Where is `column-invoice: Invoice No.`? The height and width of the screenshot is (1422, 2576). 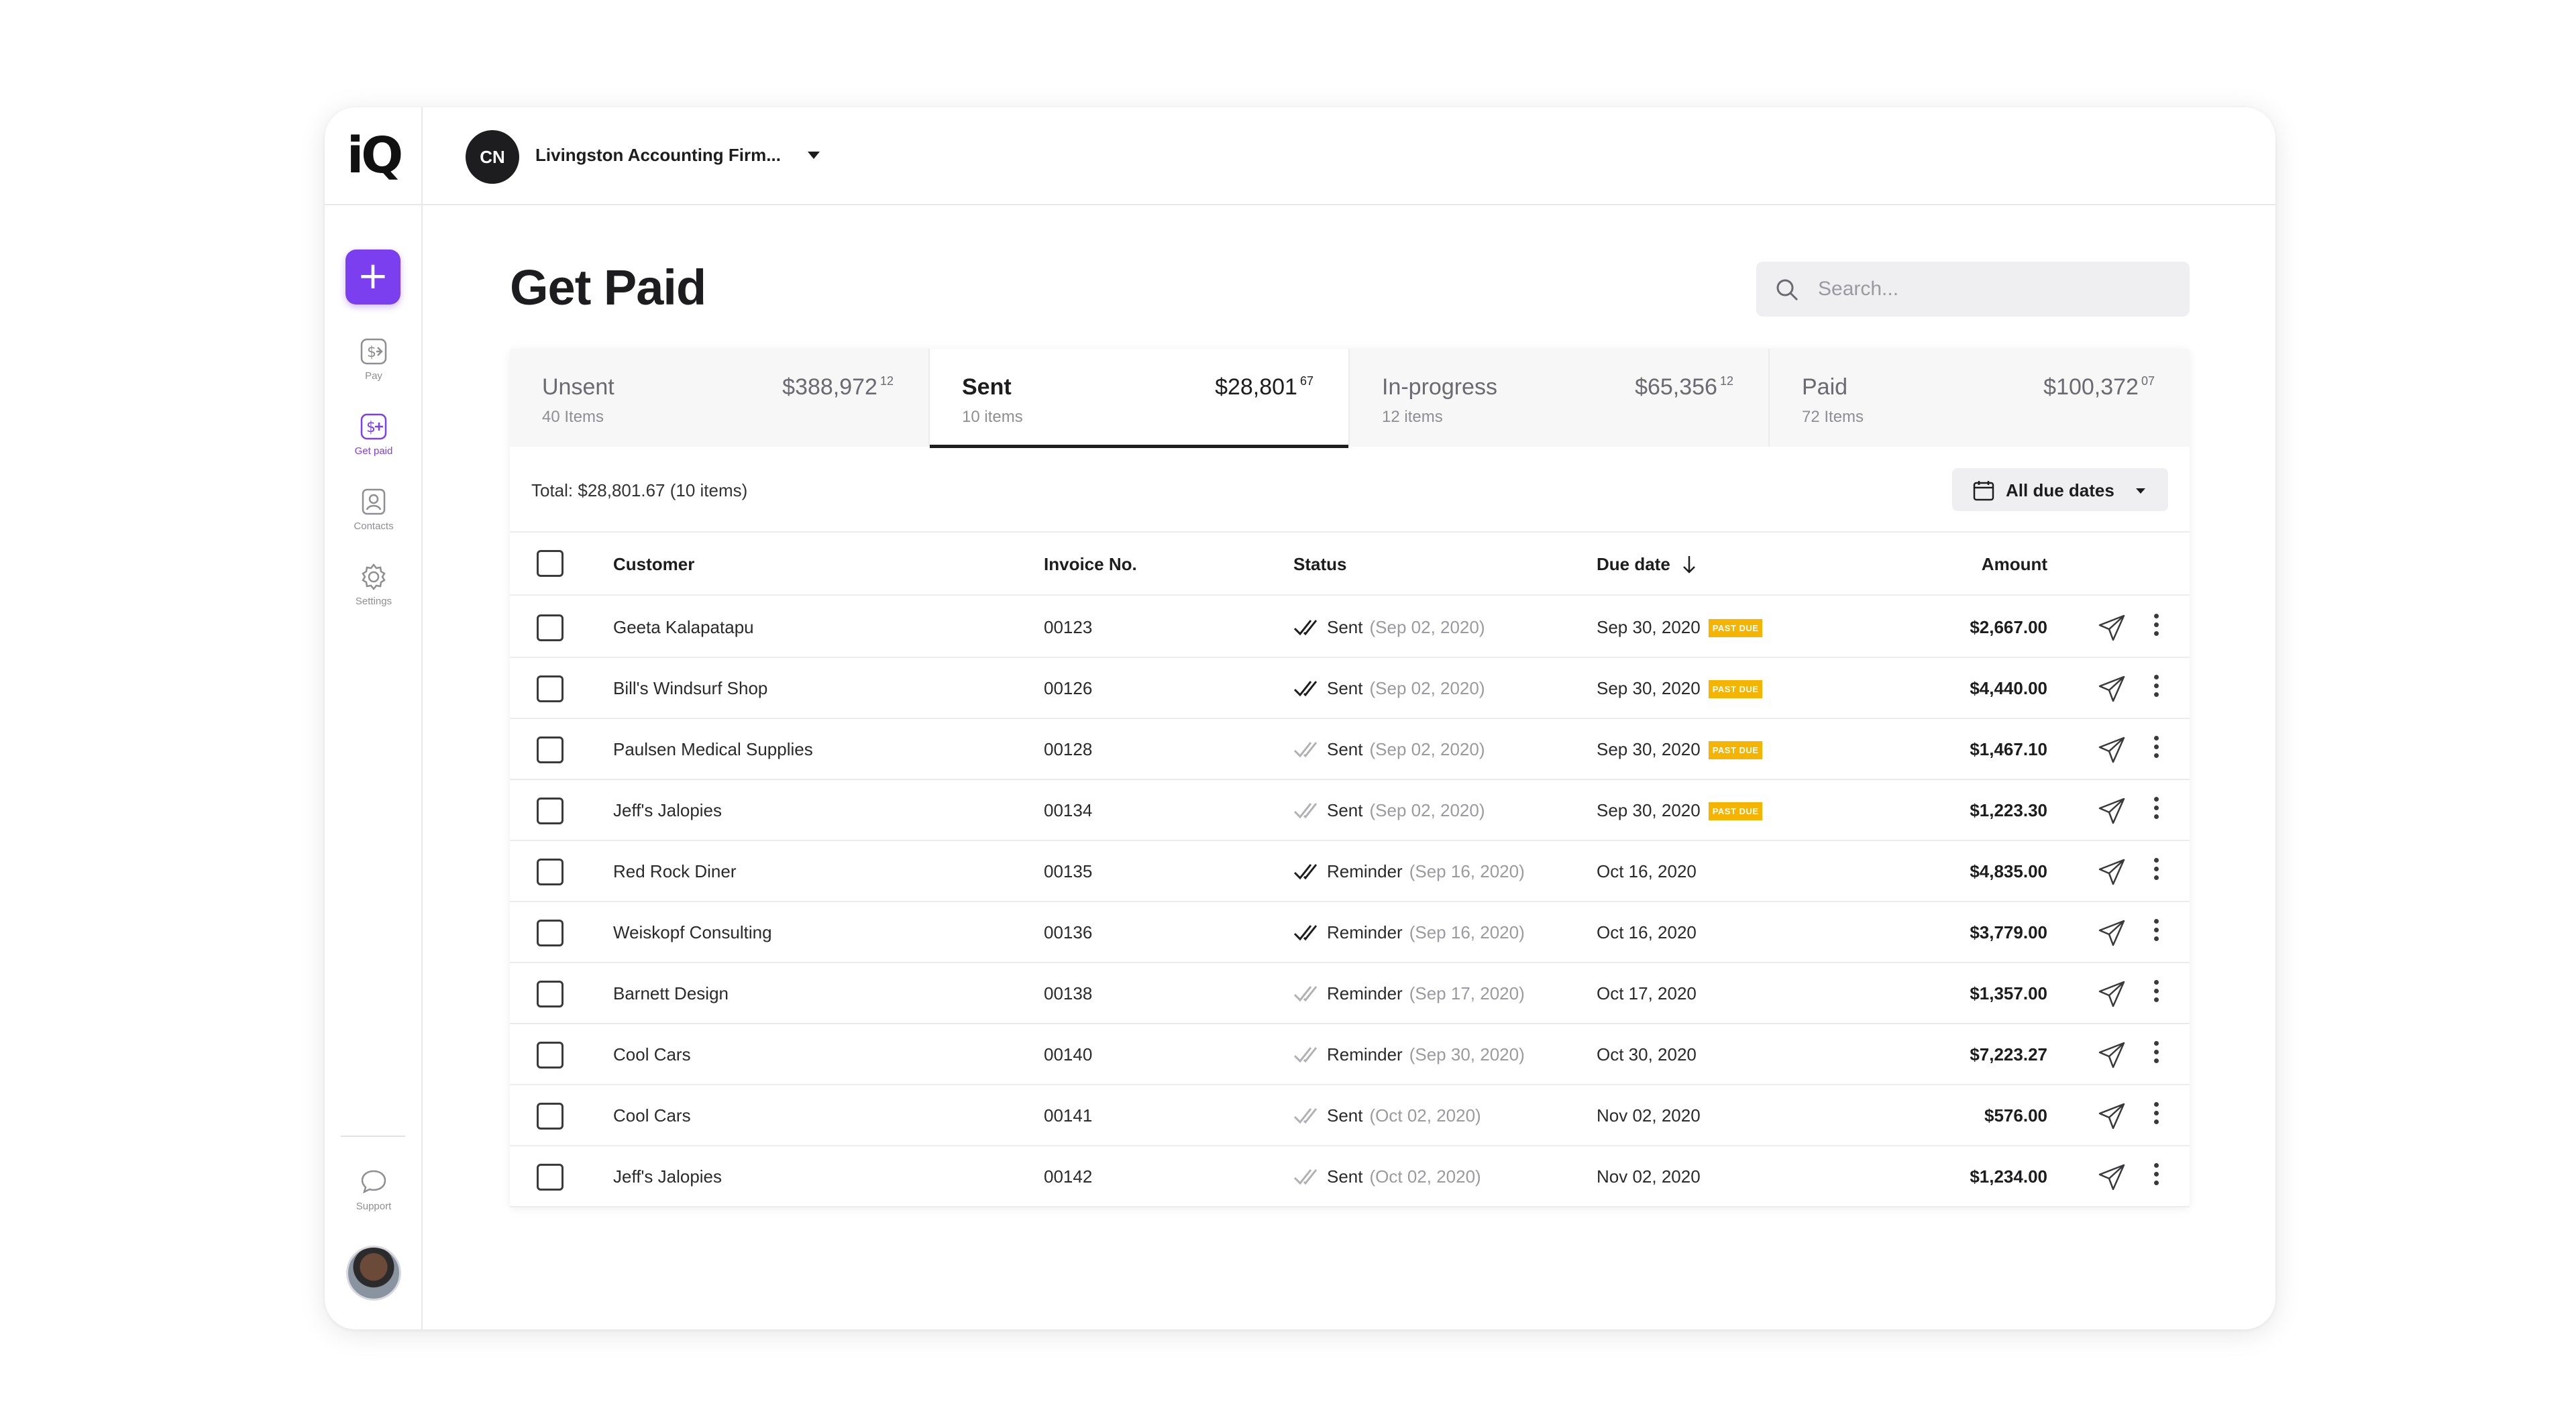
column-invoice: Invoice No. is located at coordinates (1090, 565).